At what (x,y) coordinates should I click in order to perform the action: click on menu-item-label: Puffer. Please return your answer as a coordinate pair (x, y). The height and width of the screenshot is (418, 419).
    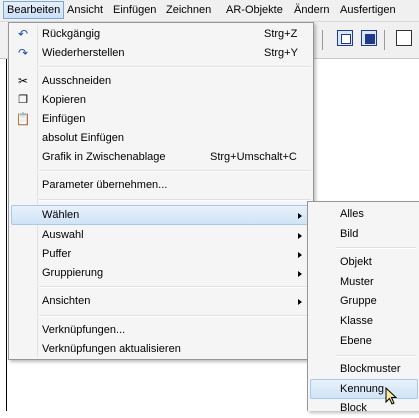
    Looking at the image, I should click on (57, 254).